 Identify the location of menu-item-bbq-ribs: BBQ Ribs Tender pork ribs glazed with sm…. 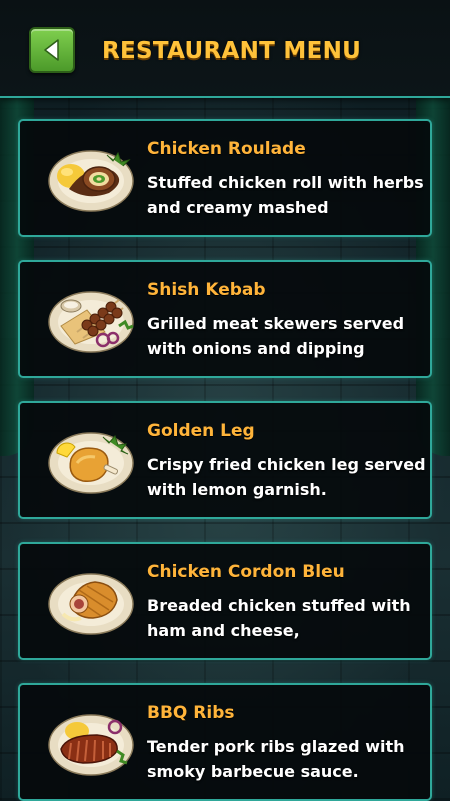
(225, 742).